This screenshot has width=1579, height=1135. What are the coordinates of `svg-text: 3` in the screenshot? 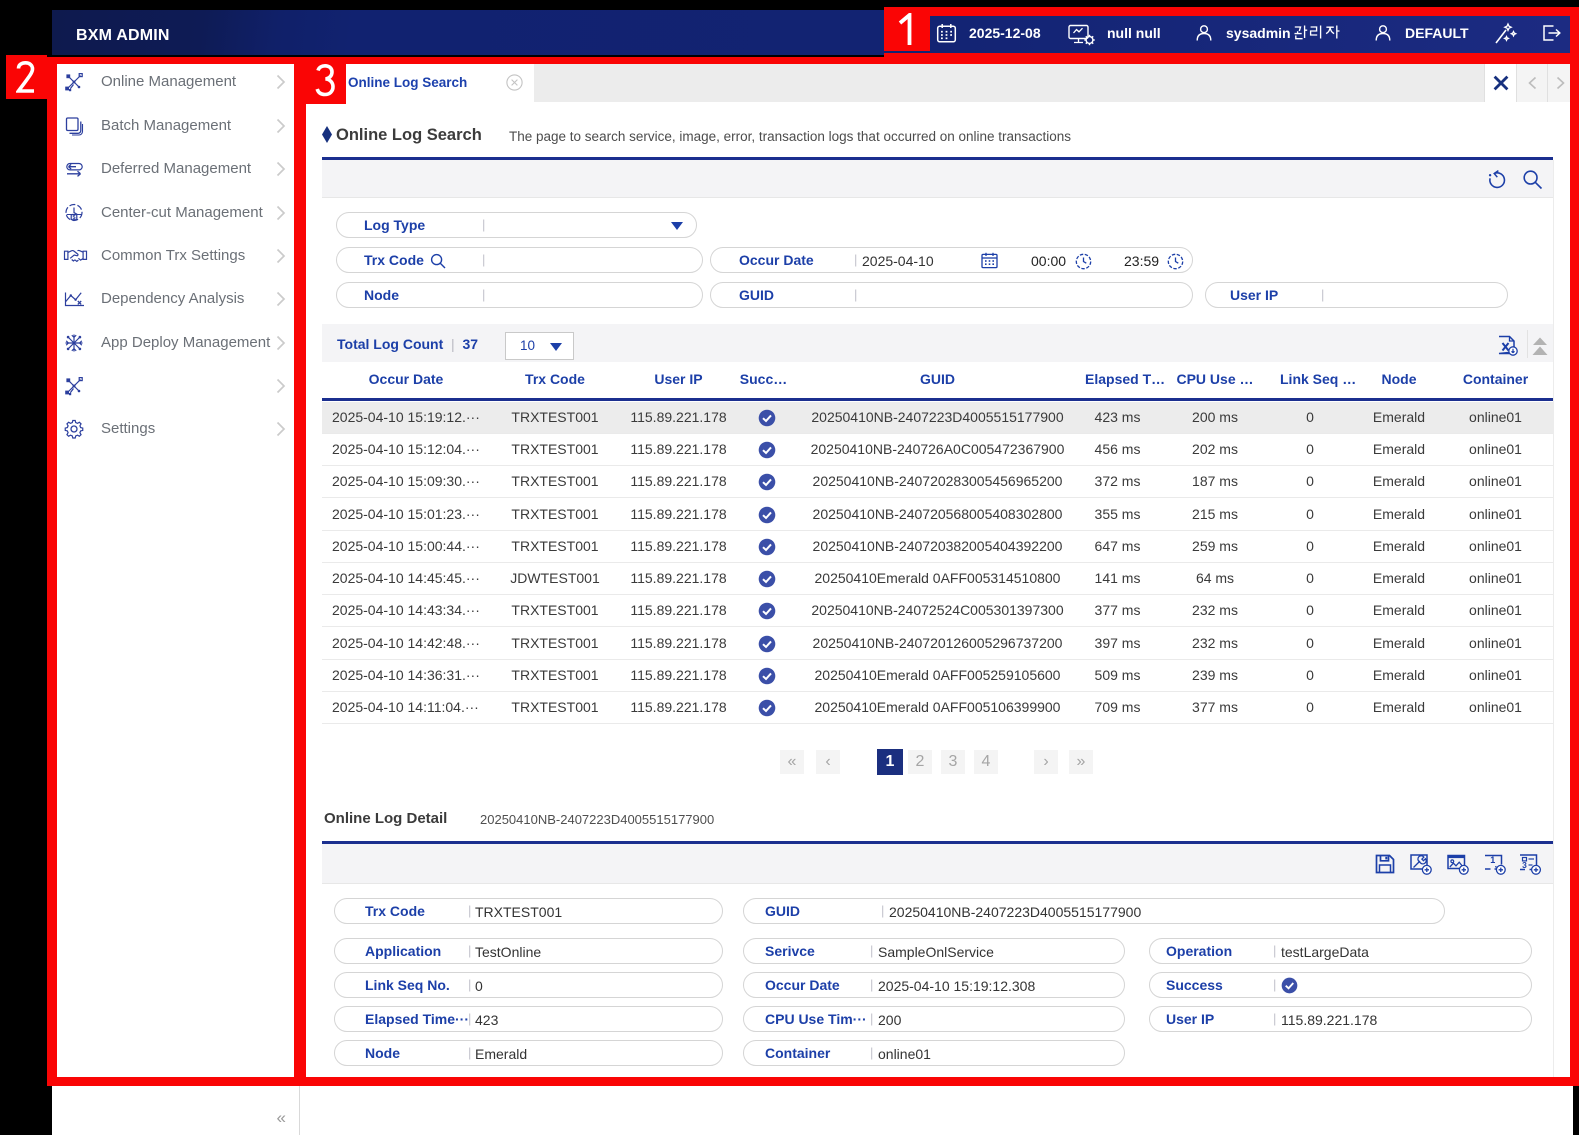 It's located at (1524, 865).